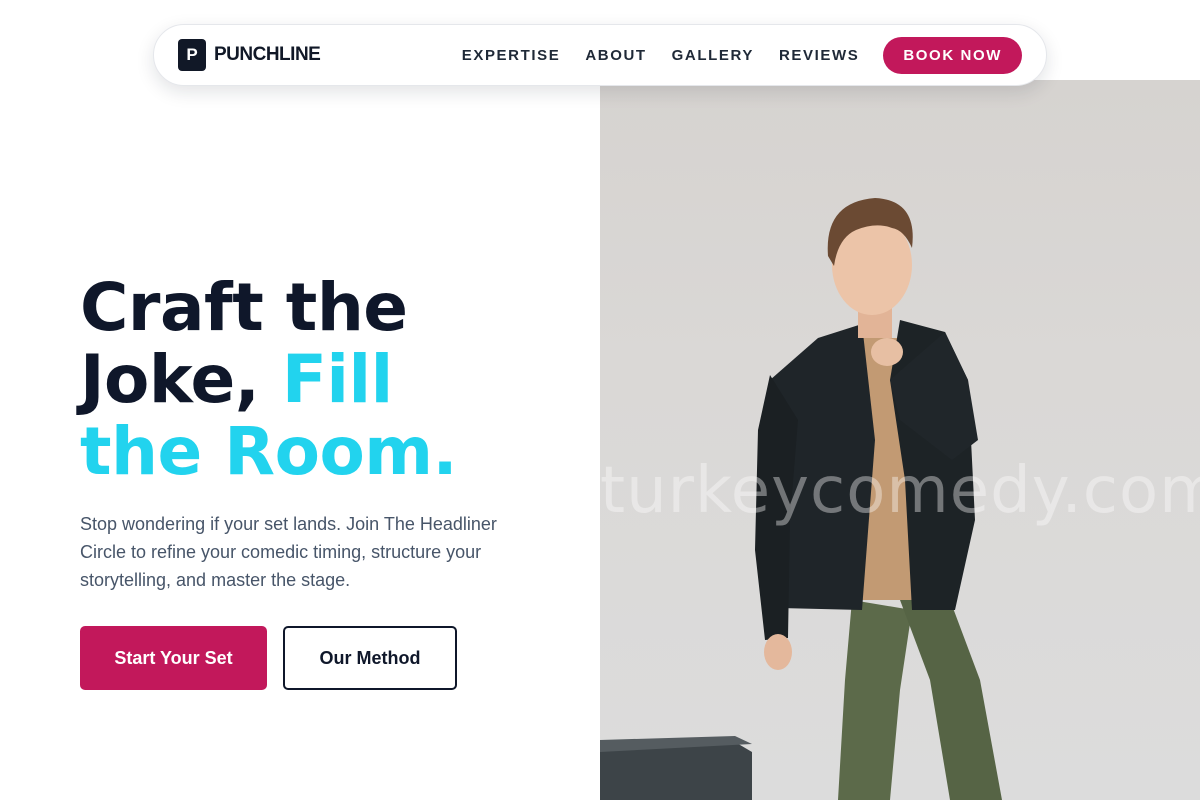 The width and height of the screenshot is (1200, 800). I want to click on headline-line2-dark: Joke,, so click(170, 379).